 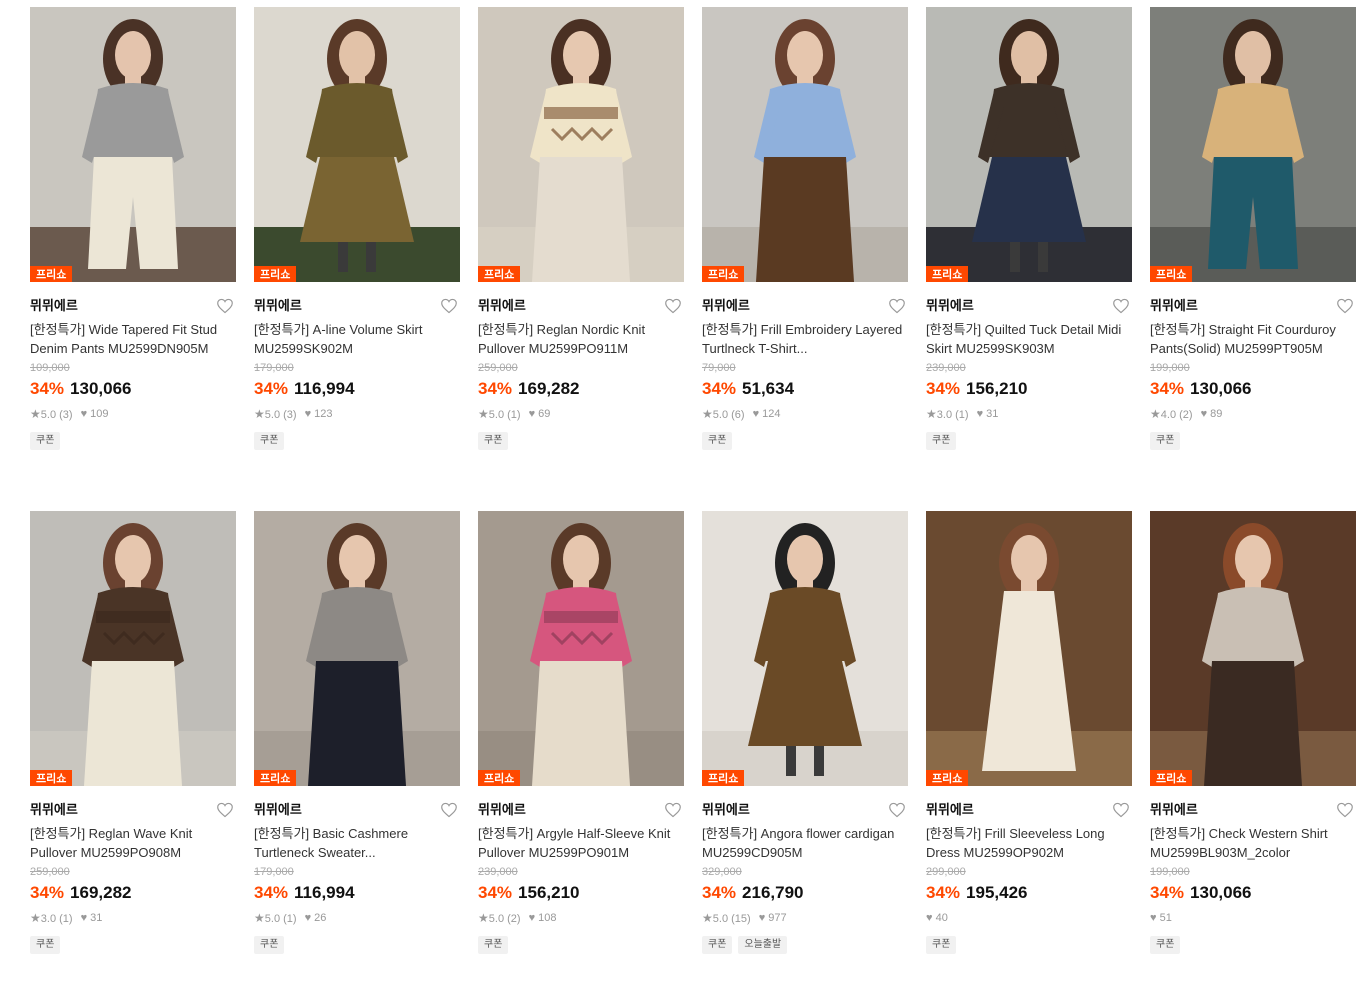 What do you see at coordinates (357, 414) in the screenshot?
I see `review-meta: ★5.0 (3) ♥ 123` at bounding box center [357, 414].